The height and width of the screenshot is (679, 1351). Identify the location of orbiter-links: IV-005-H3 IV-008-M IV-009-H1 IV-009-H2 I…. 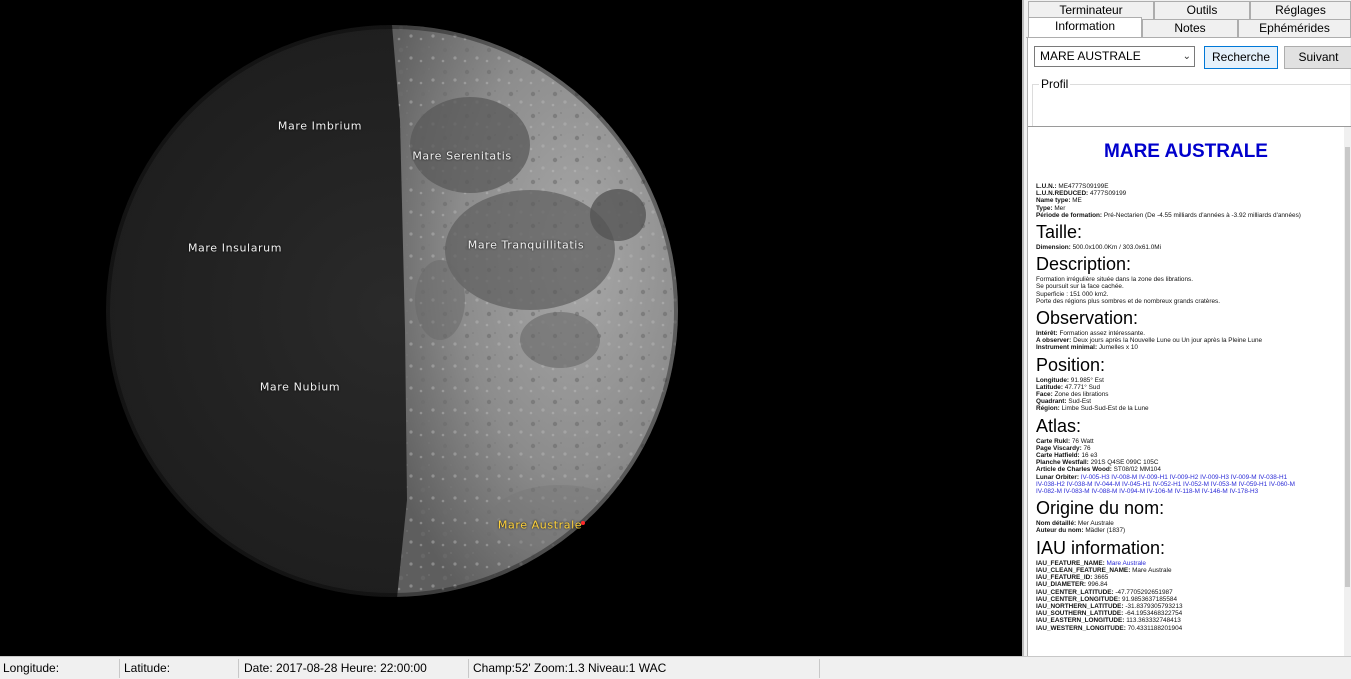
(1184, 477).